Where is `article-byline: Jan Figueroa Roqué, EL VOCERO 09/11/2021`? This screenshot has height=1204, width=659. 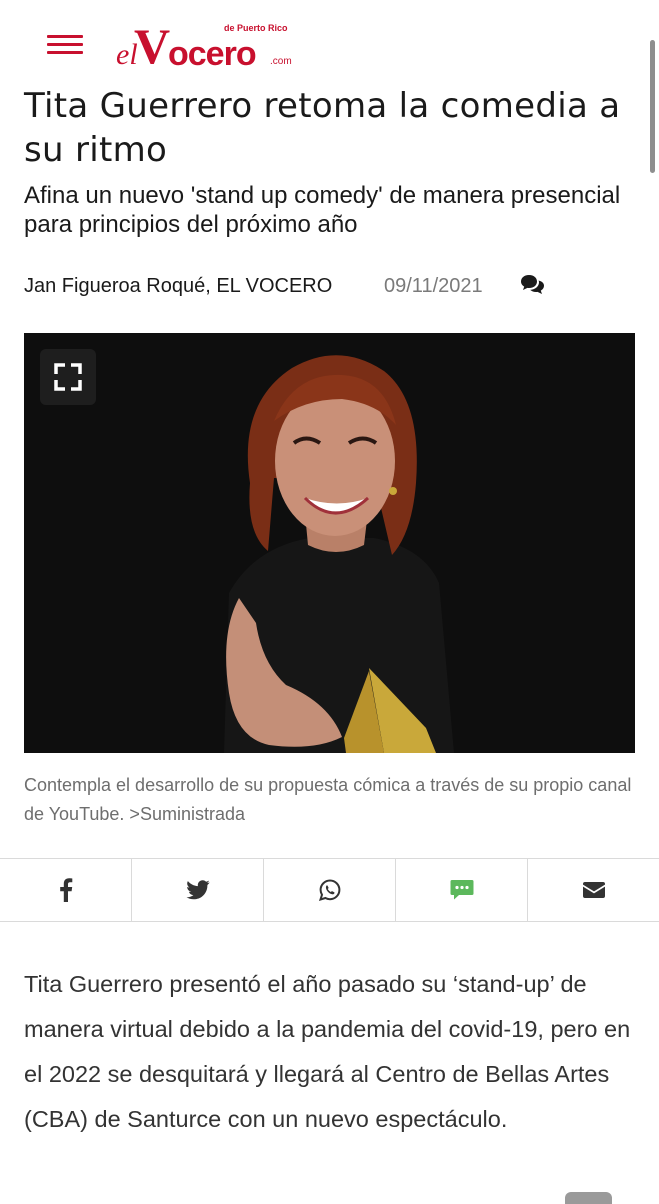
article-byline: Jan Figueroa Roqué, EL VOCERO 09/11/2021 is located at coordinates (324, 286).